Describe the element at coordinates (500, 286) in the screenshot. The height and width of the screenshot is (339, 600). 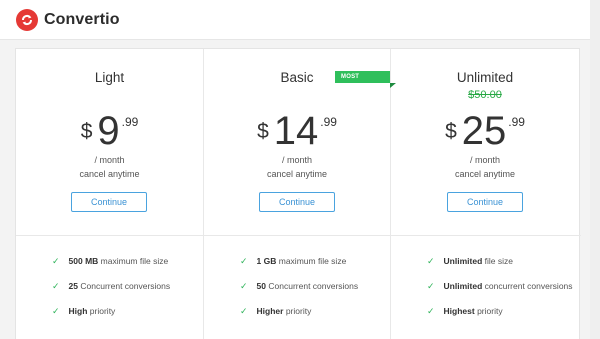
I see `feature-item: ✓ Unlimited concurrent conversions` at that location.